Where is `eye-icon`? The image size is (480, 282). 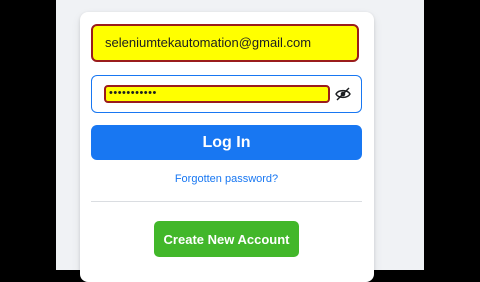
eye-icon is located at coordinates (343, 94).